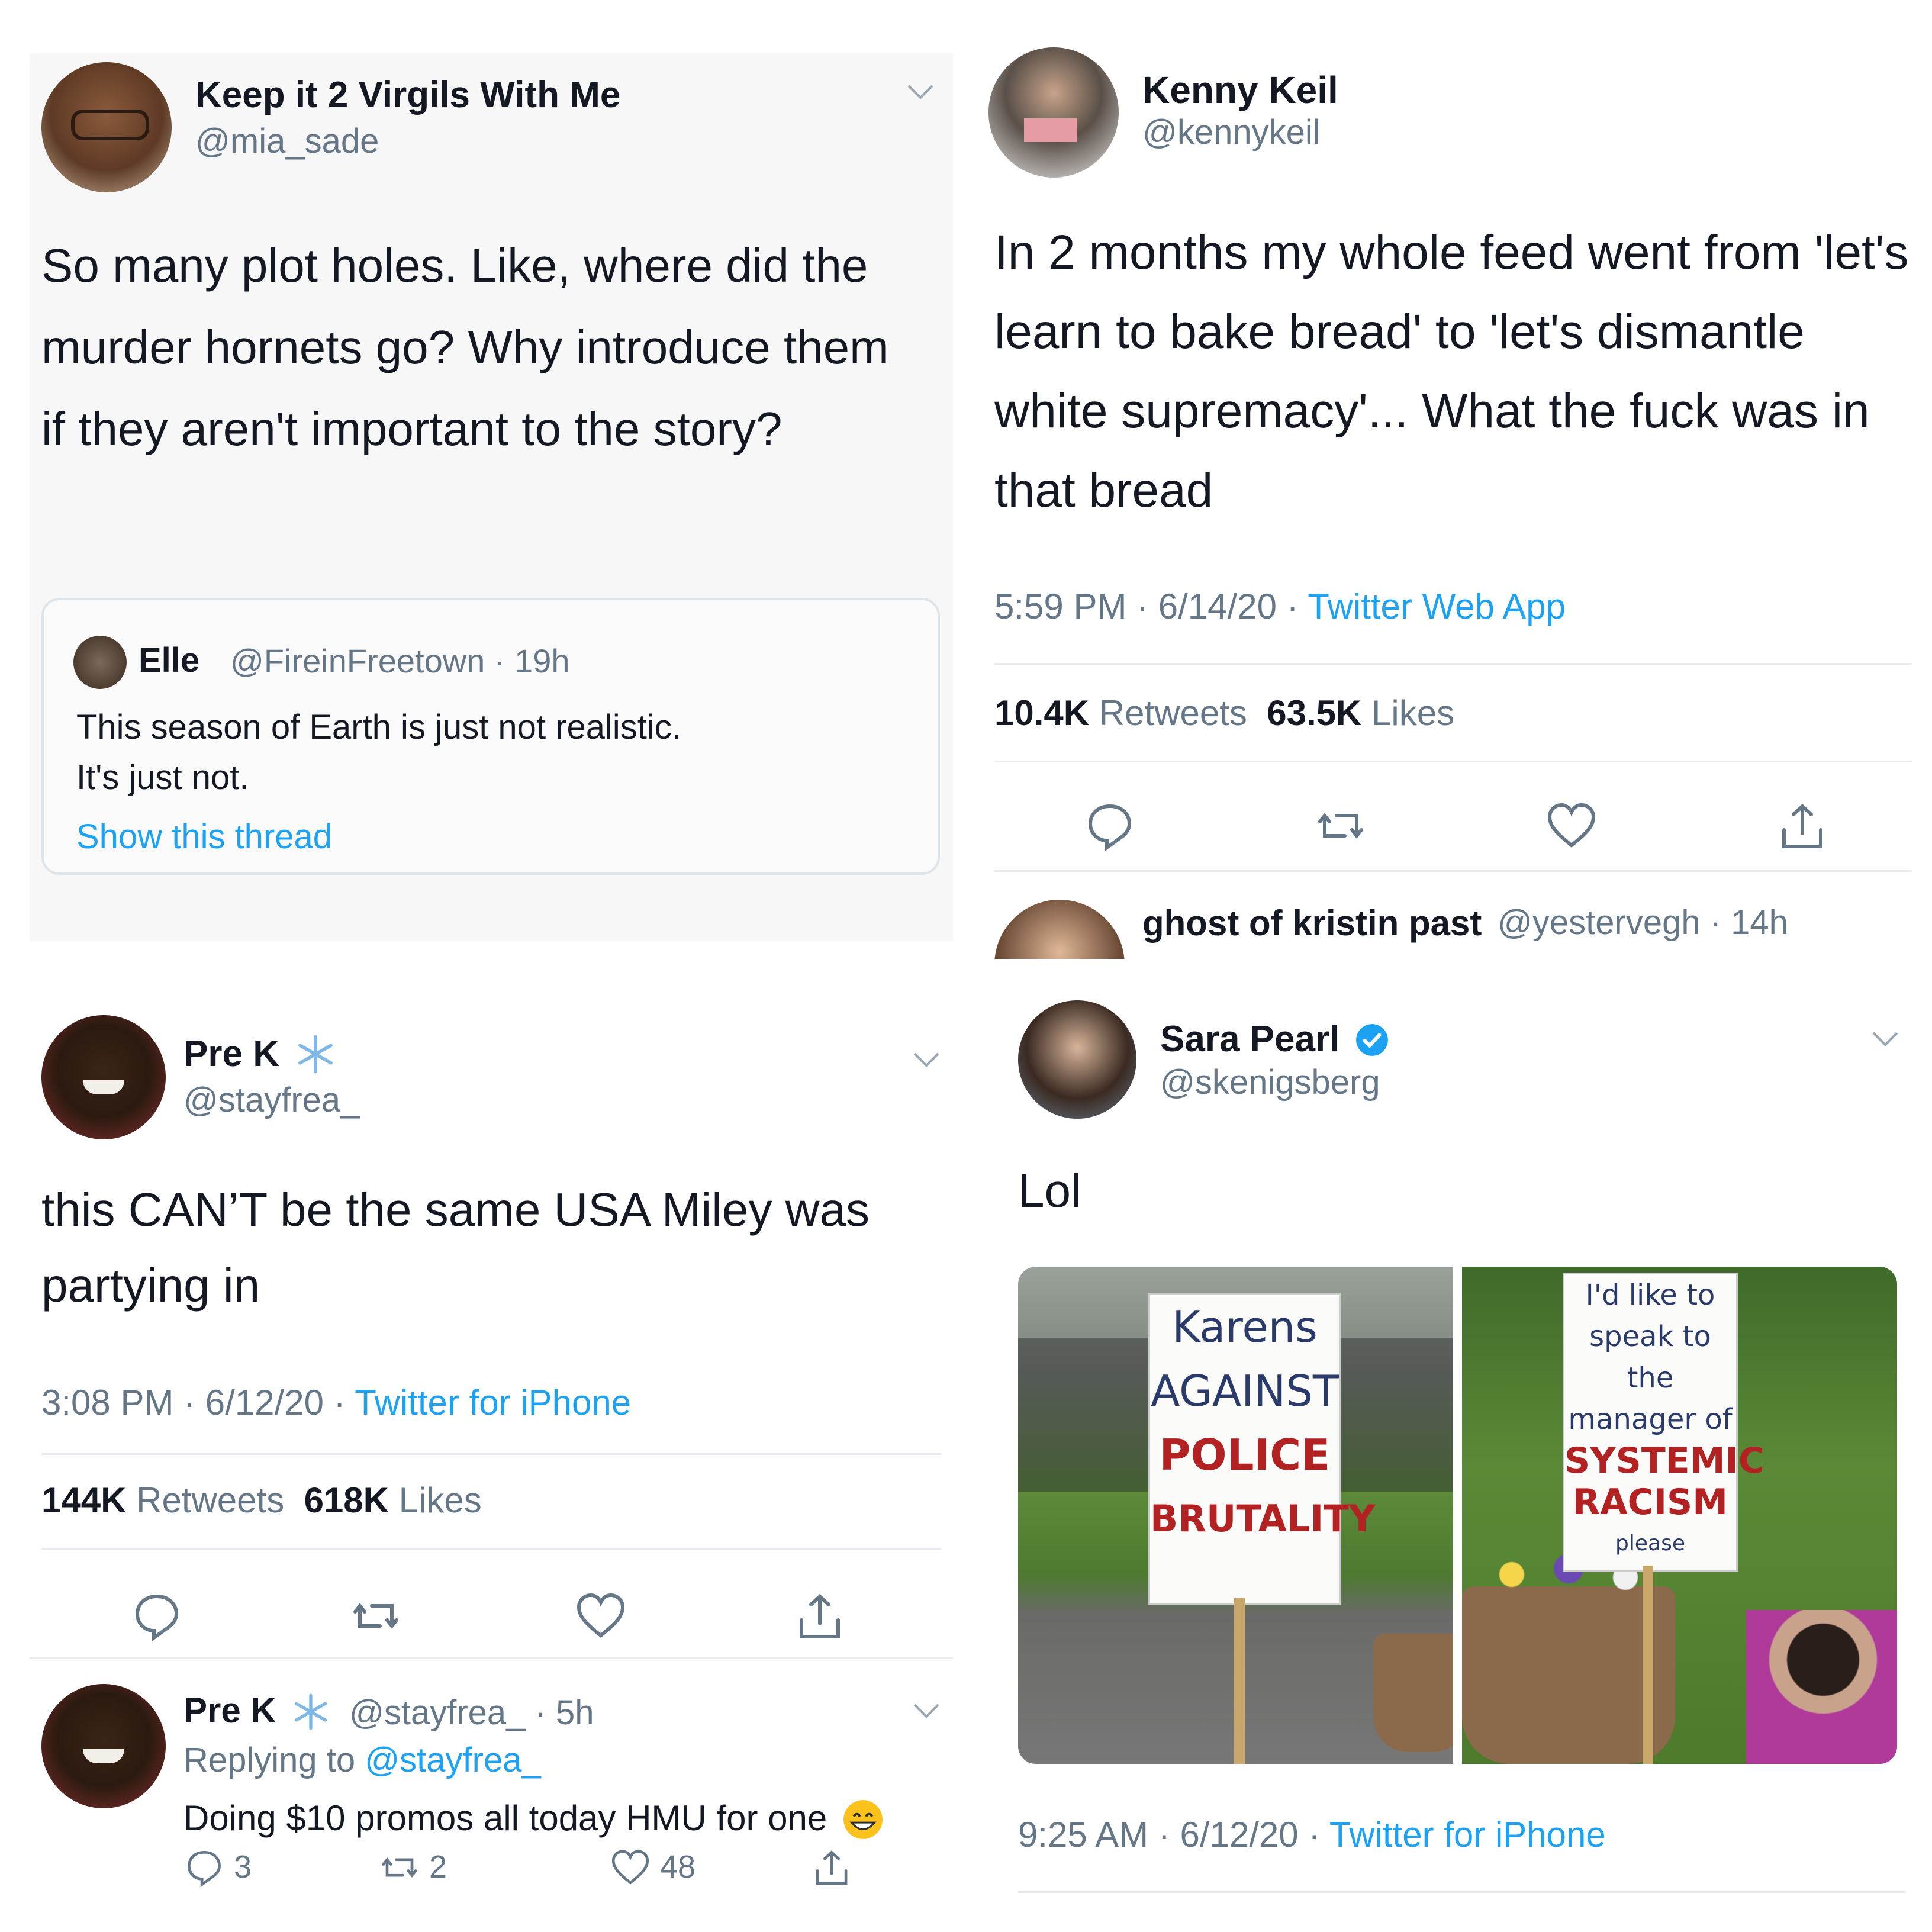 The width and height of the screenshot is (1932, 1932). What do you see at coordinates (1650, 1503) in the screenshot?
I see `sign-line: RACISM` at bounding box center [1650, 1503].